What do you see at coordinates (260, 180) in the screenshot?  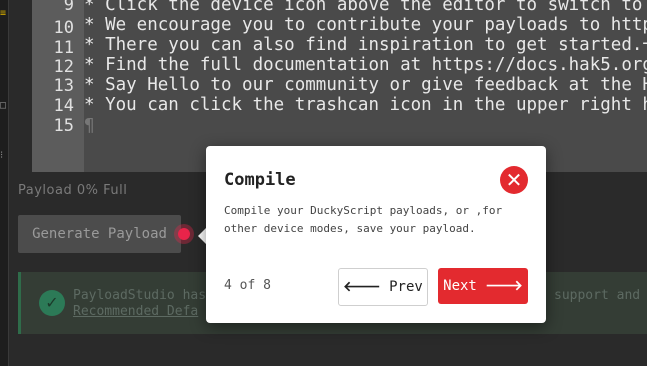 I see `dialog-title: Compile` at bounding box center [260, 180].